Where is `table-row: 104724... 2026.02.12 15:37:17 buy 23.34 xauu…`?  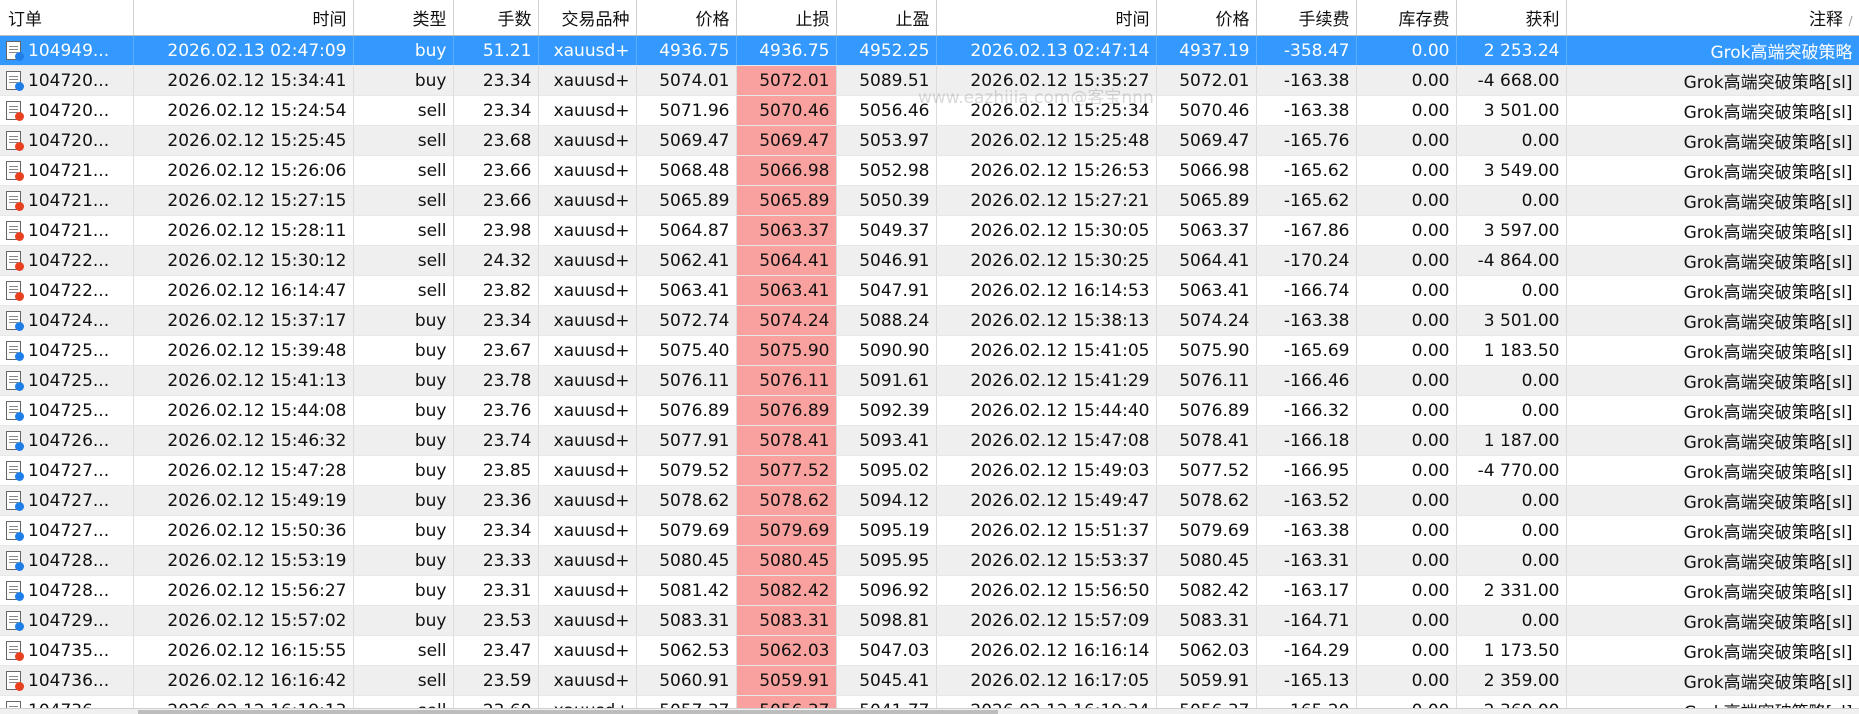 table-row: 104724... 2026.02.12 15:37:17 buy 23.34 xauu… is located at coordinates (929, 320).